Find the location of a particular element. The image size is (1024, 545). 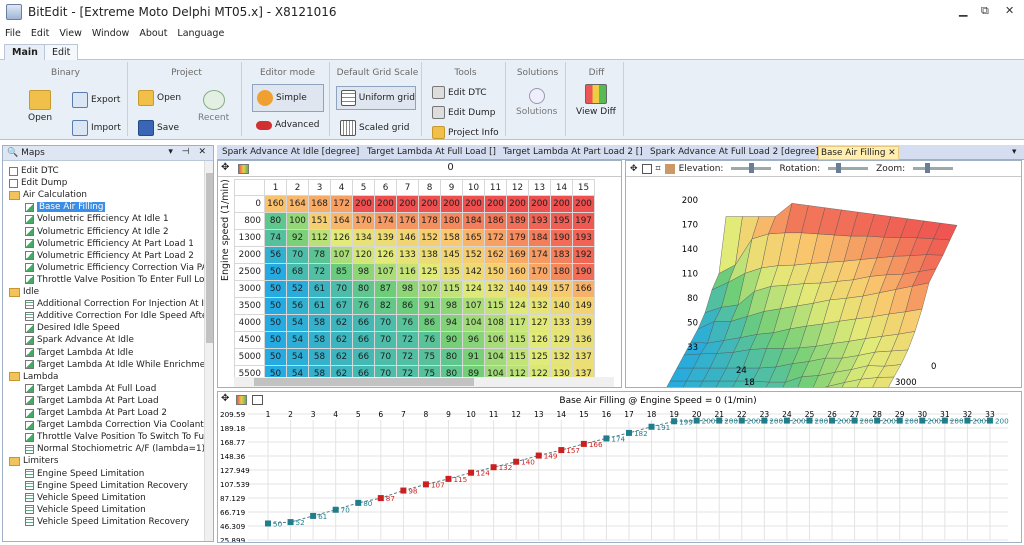

minimize-icon: ▁ is located at coordinates (963, 10).